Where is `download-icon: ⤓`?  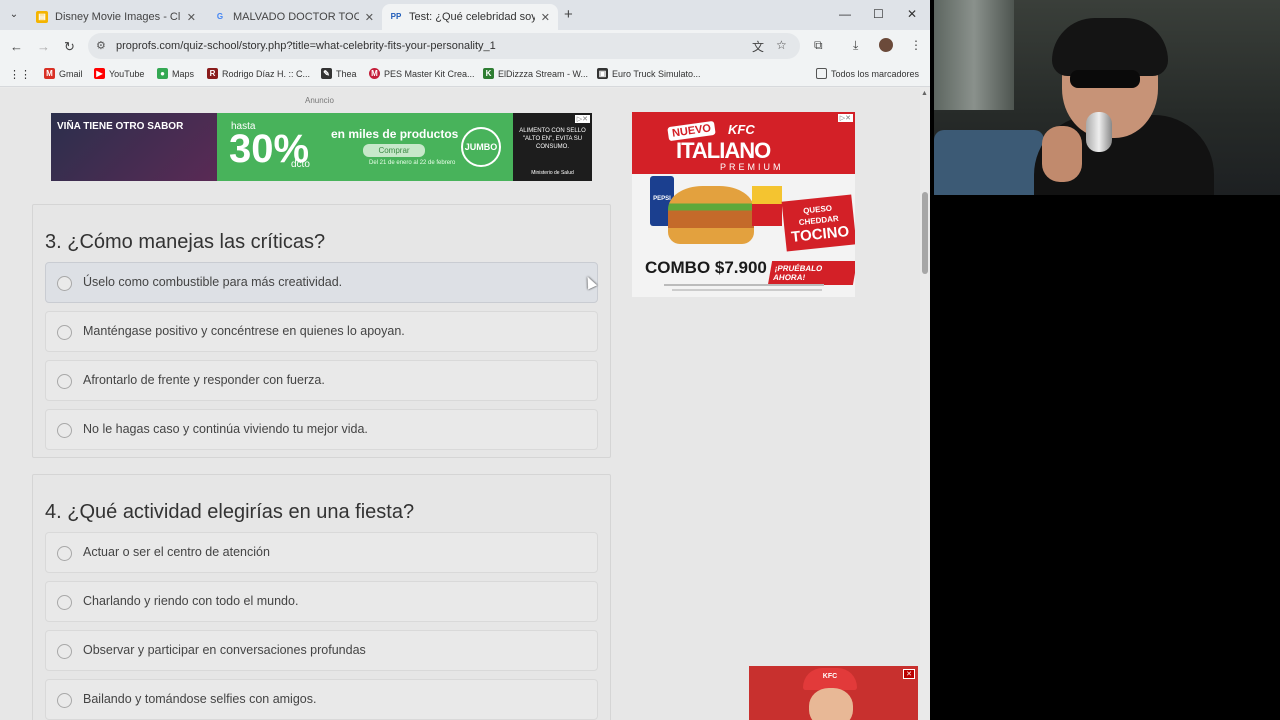
download-icon: ⤓ is located at coordinates (855, 45).